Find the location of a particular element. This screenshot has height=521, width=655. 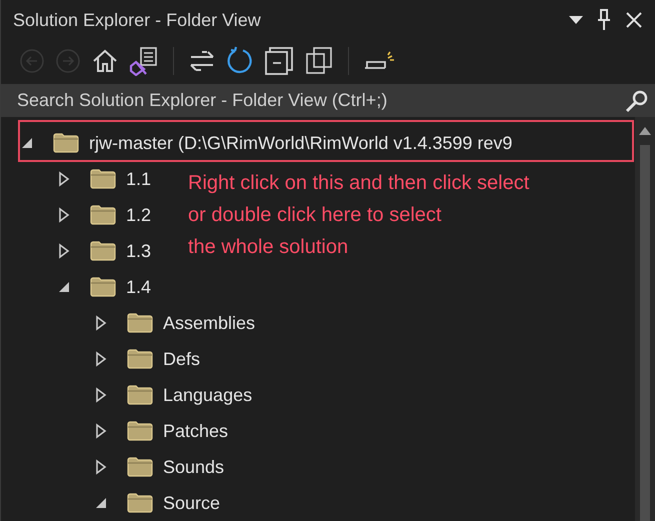

tree-item-label: 1.3 is located at coordinates (139, 251).